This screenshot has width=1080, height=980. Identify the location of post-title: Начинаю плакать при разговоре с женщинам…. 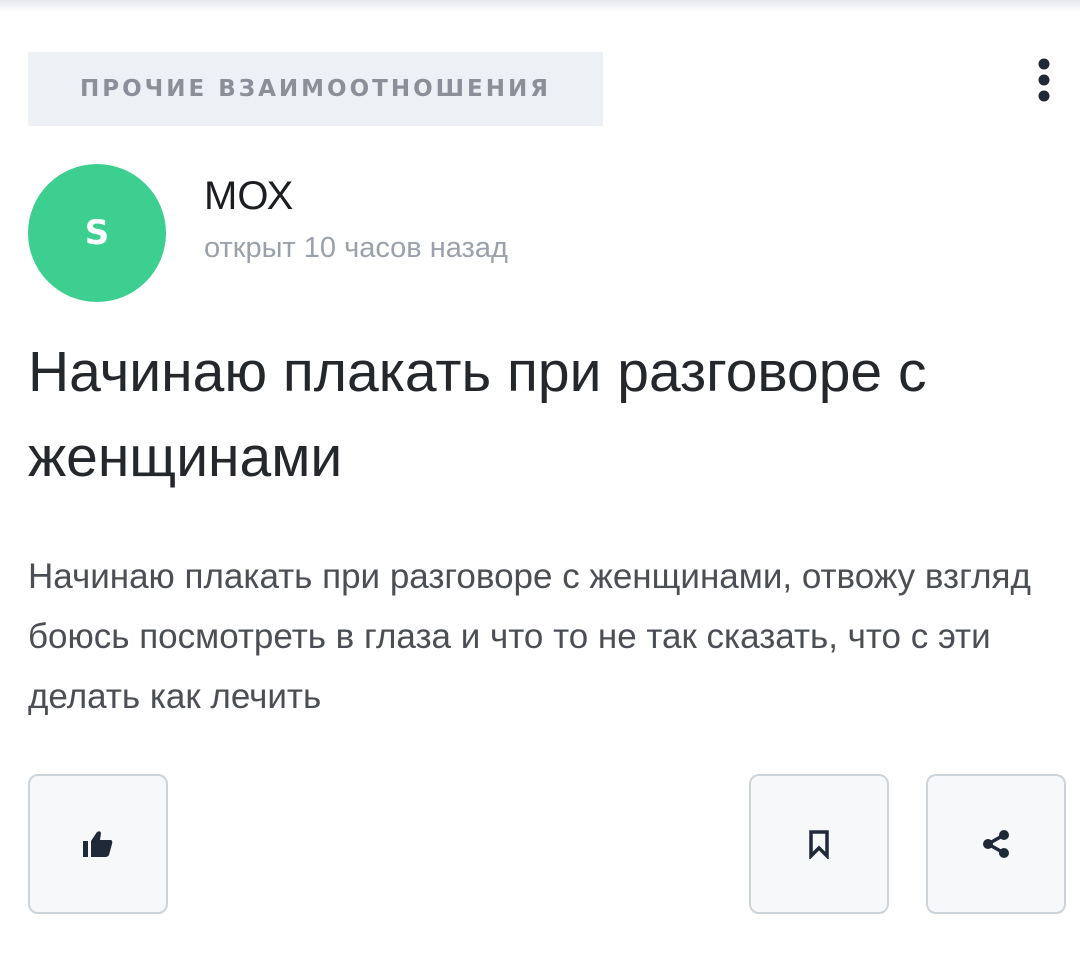
(477, 414).